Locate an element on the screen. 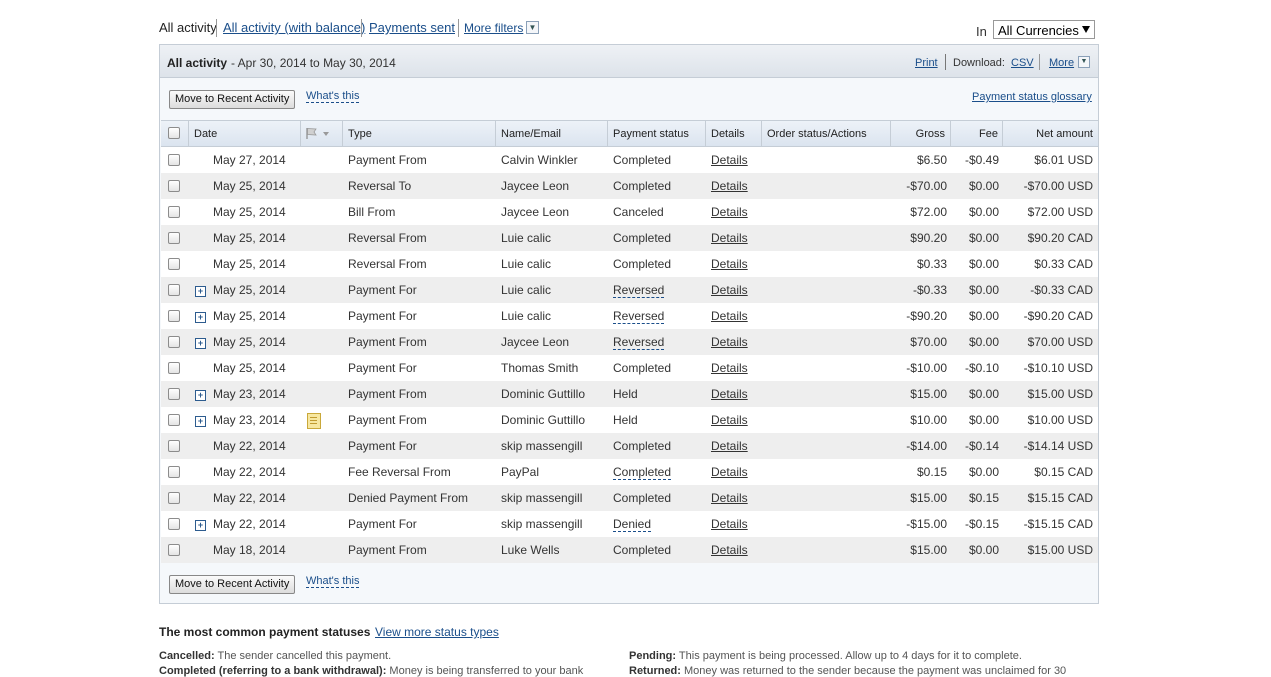  whats-this-link-bottom: What's this is located at coordinates (333, 581).